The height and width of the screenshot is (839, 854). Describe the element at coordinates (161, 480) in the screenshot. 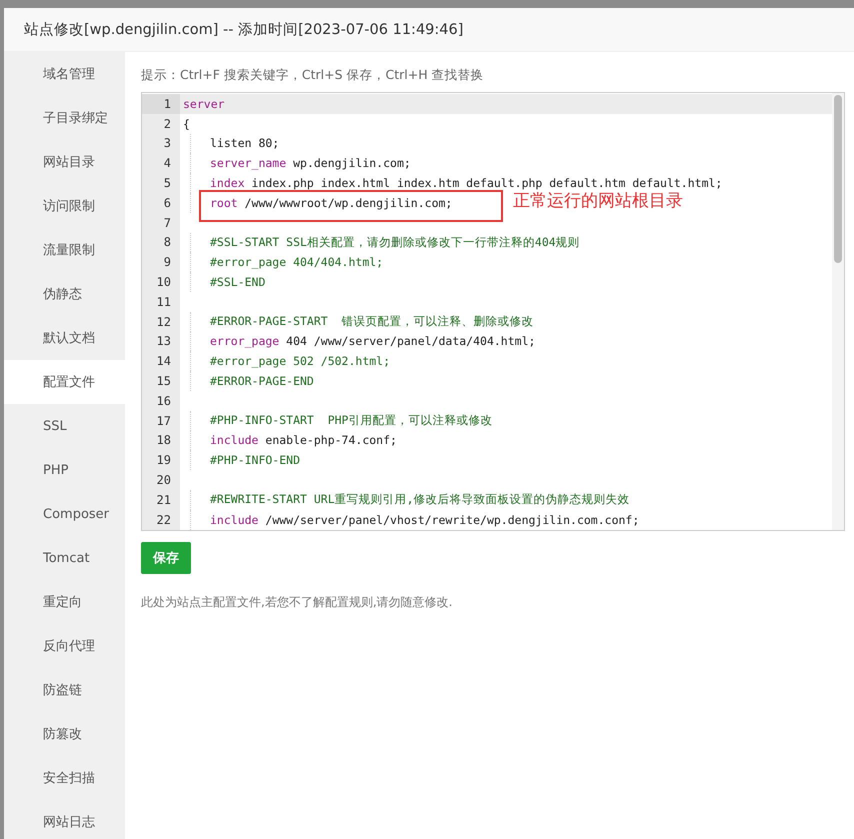

I see `line-number: 20` at that location.